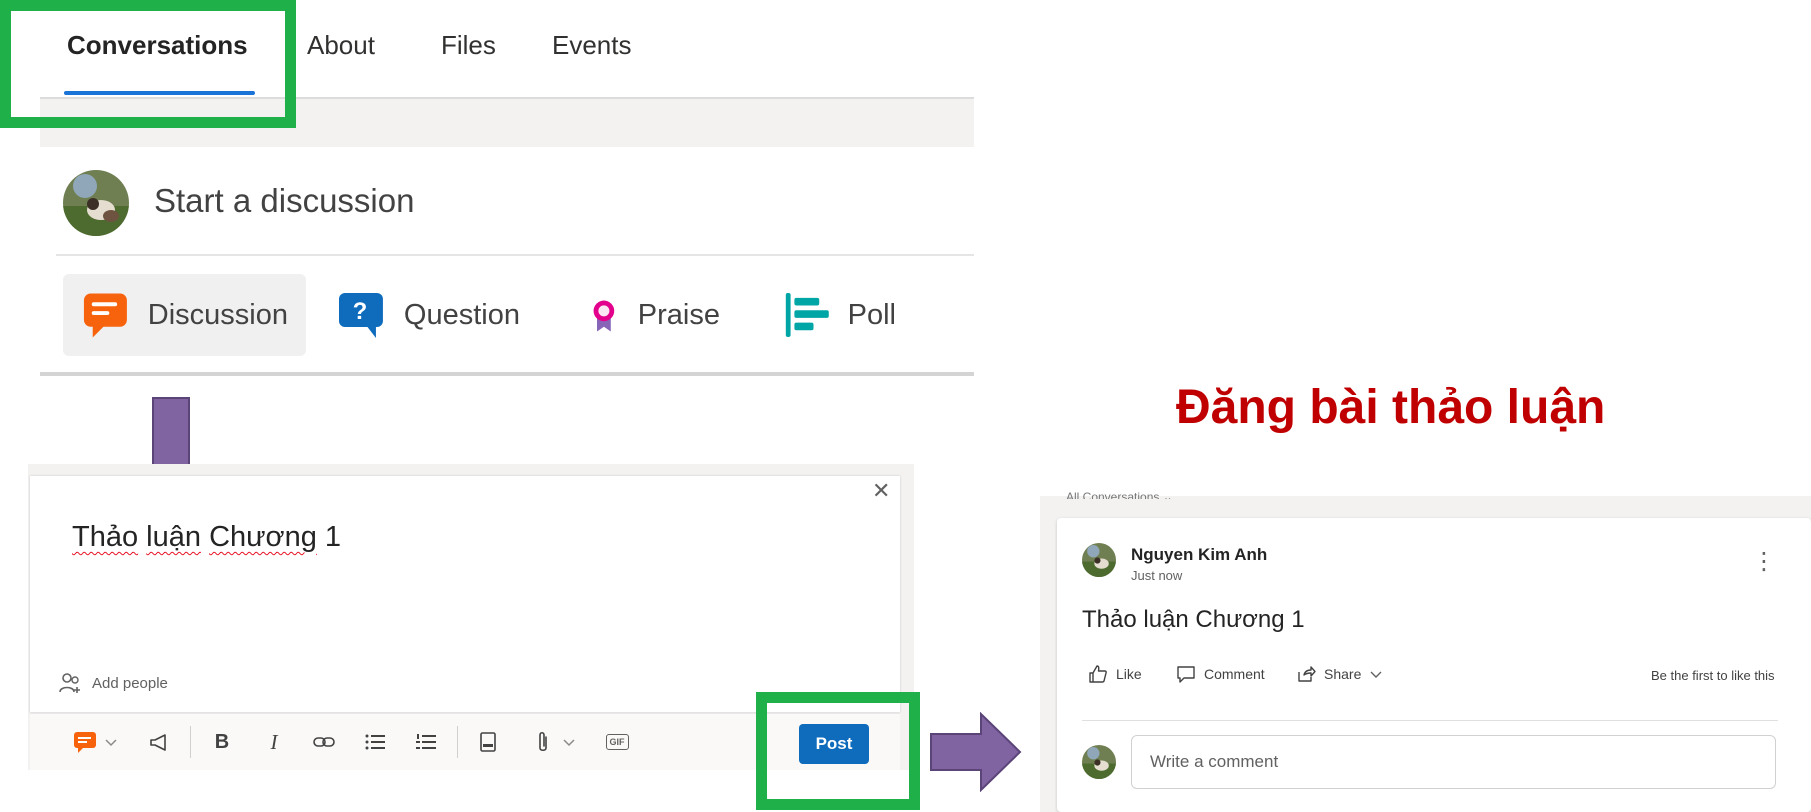 This screenshot has height=812, width=1811. What do you see at coordinates (222, 742) in the screenshot?
I see `bold-button: B` at bounding box center [222, 742].